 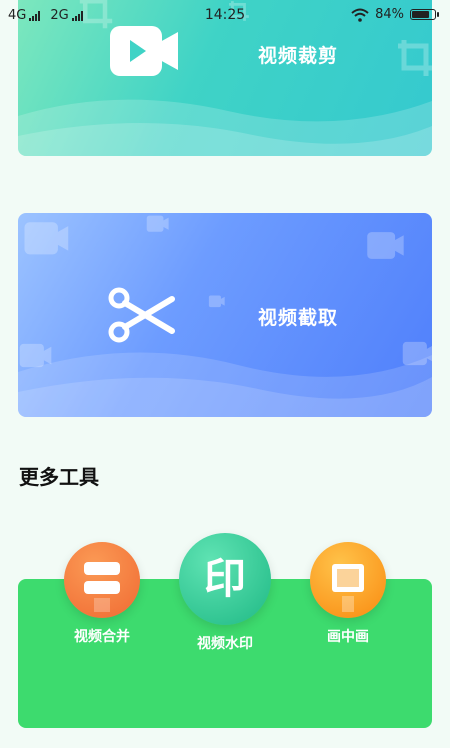 I want to click on tool-video-merge: 视频合并, so click(x=102, y=594).